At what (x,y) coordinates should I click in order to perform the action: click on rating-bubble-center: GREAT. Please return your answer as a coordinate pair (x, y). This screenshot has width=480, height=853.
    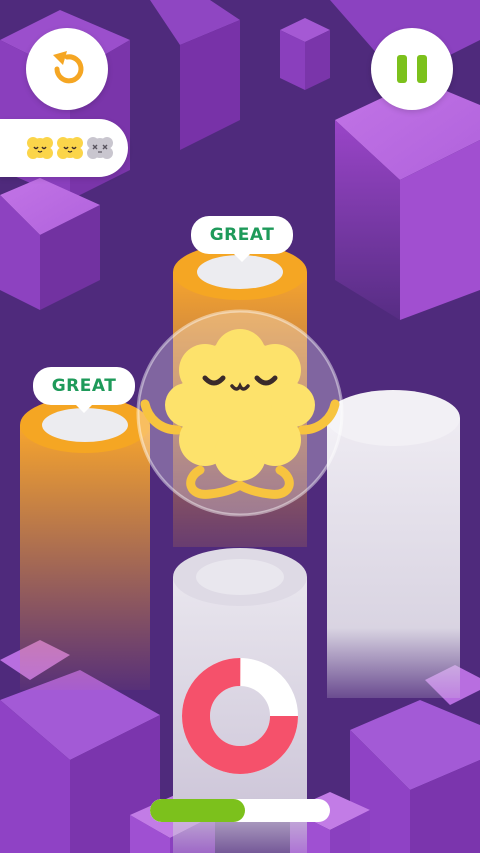
    Looking at the image, I should click on (242, 239).